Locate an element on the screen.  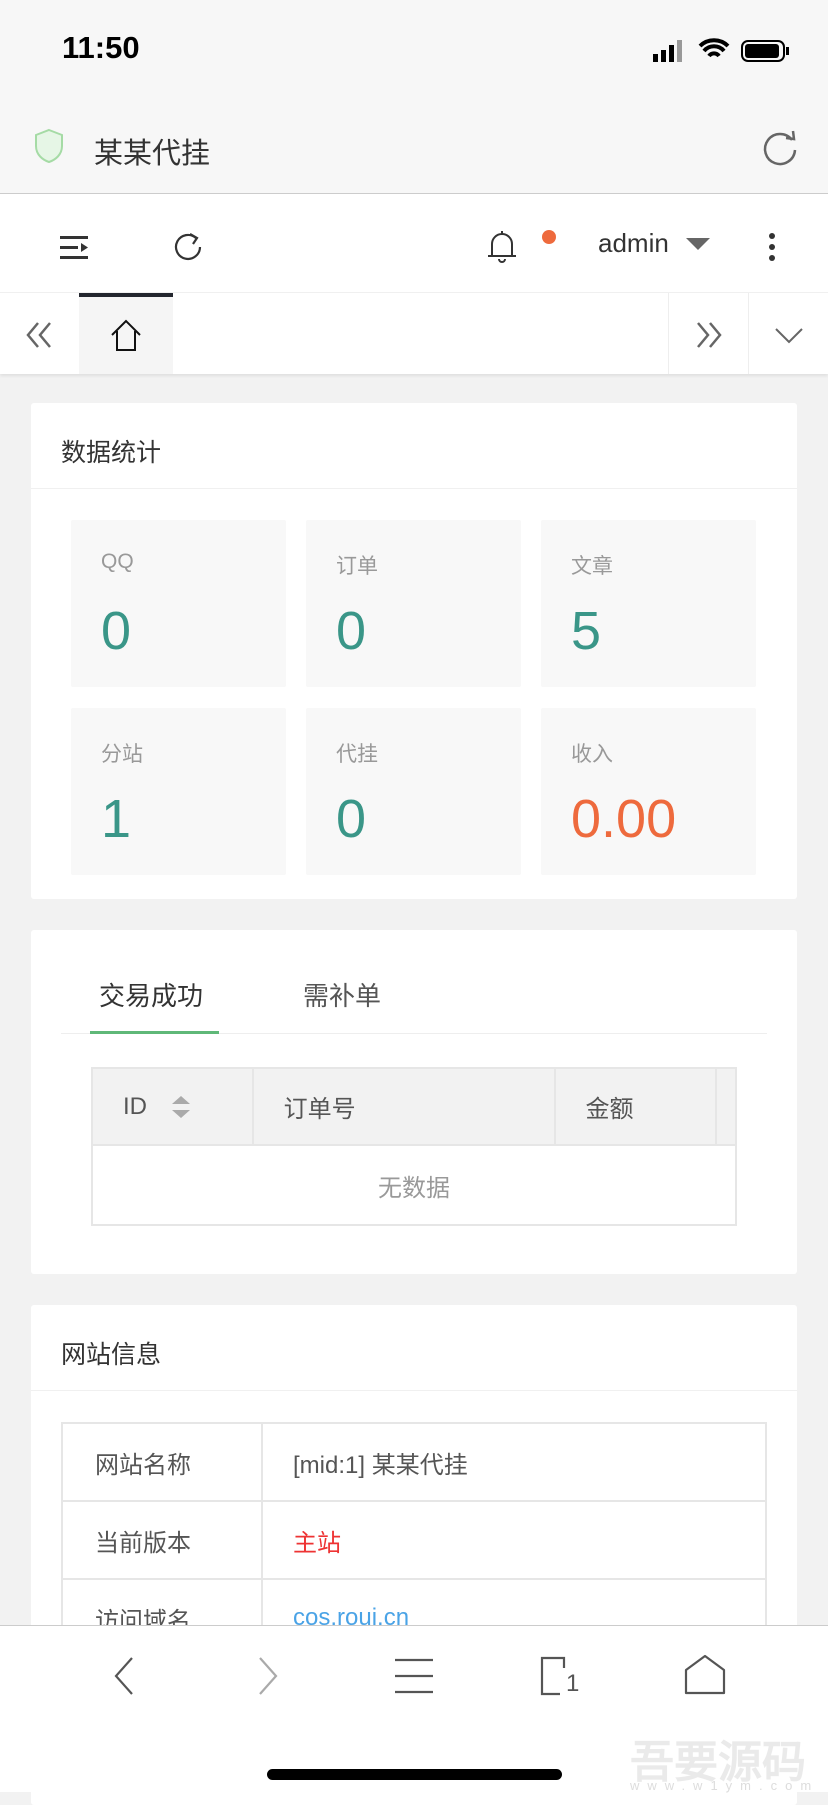
user-dropdown-caret-icon is located at coordinates (698, 244).